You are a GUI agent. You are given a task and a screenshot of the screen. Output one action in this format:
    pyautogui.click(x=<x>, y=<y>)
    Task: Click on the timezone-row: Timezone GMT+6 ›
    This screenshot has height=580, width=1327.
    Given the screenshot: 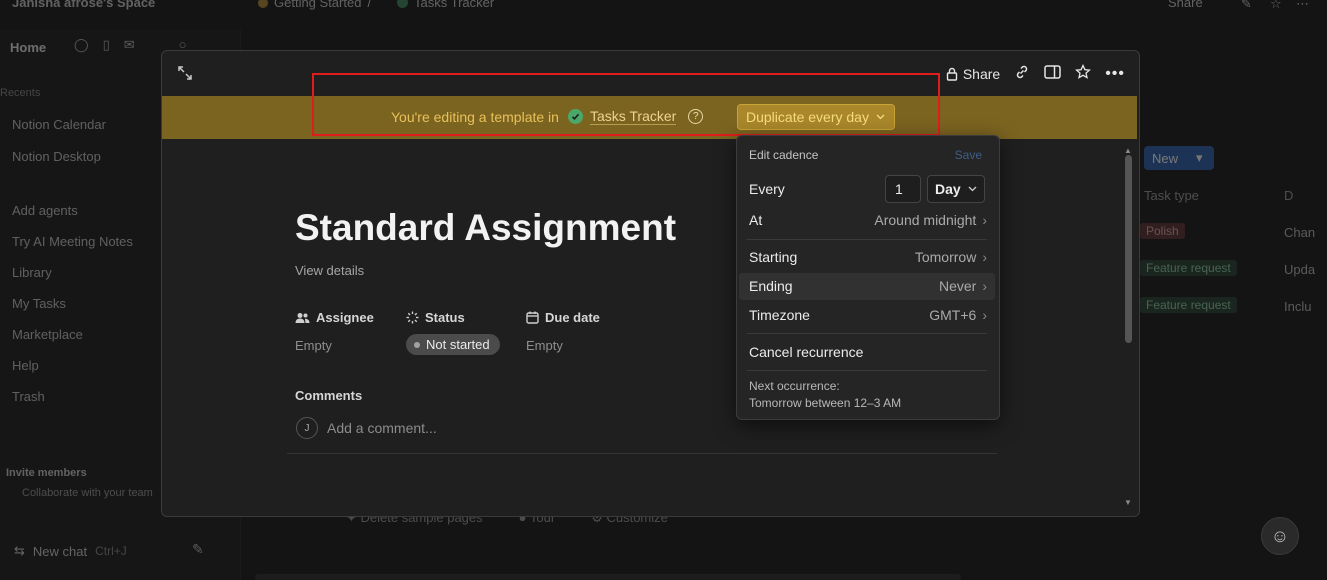 What is the action you would take?
    pyautogui.click(x=868, y=315)
    